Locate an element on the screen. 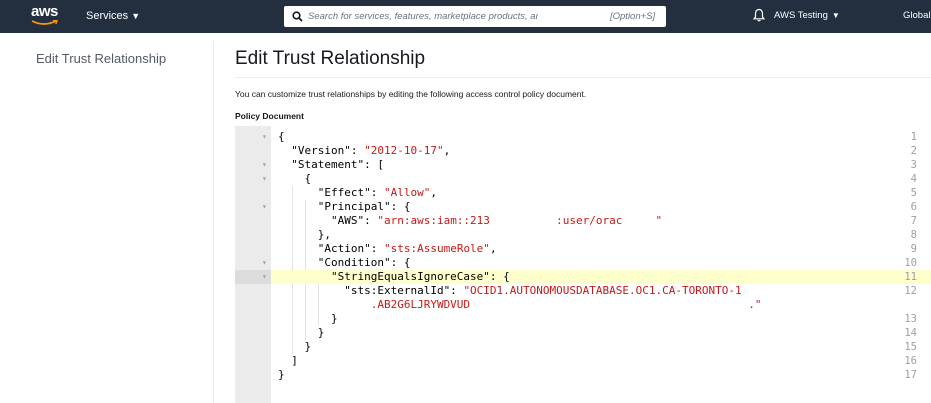 This screenshot has width=931, height=403. code-text: ] is located at coordinates (288, 361).